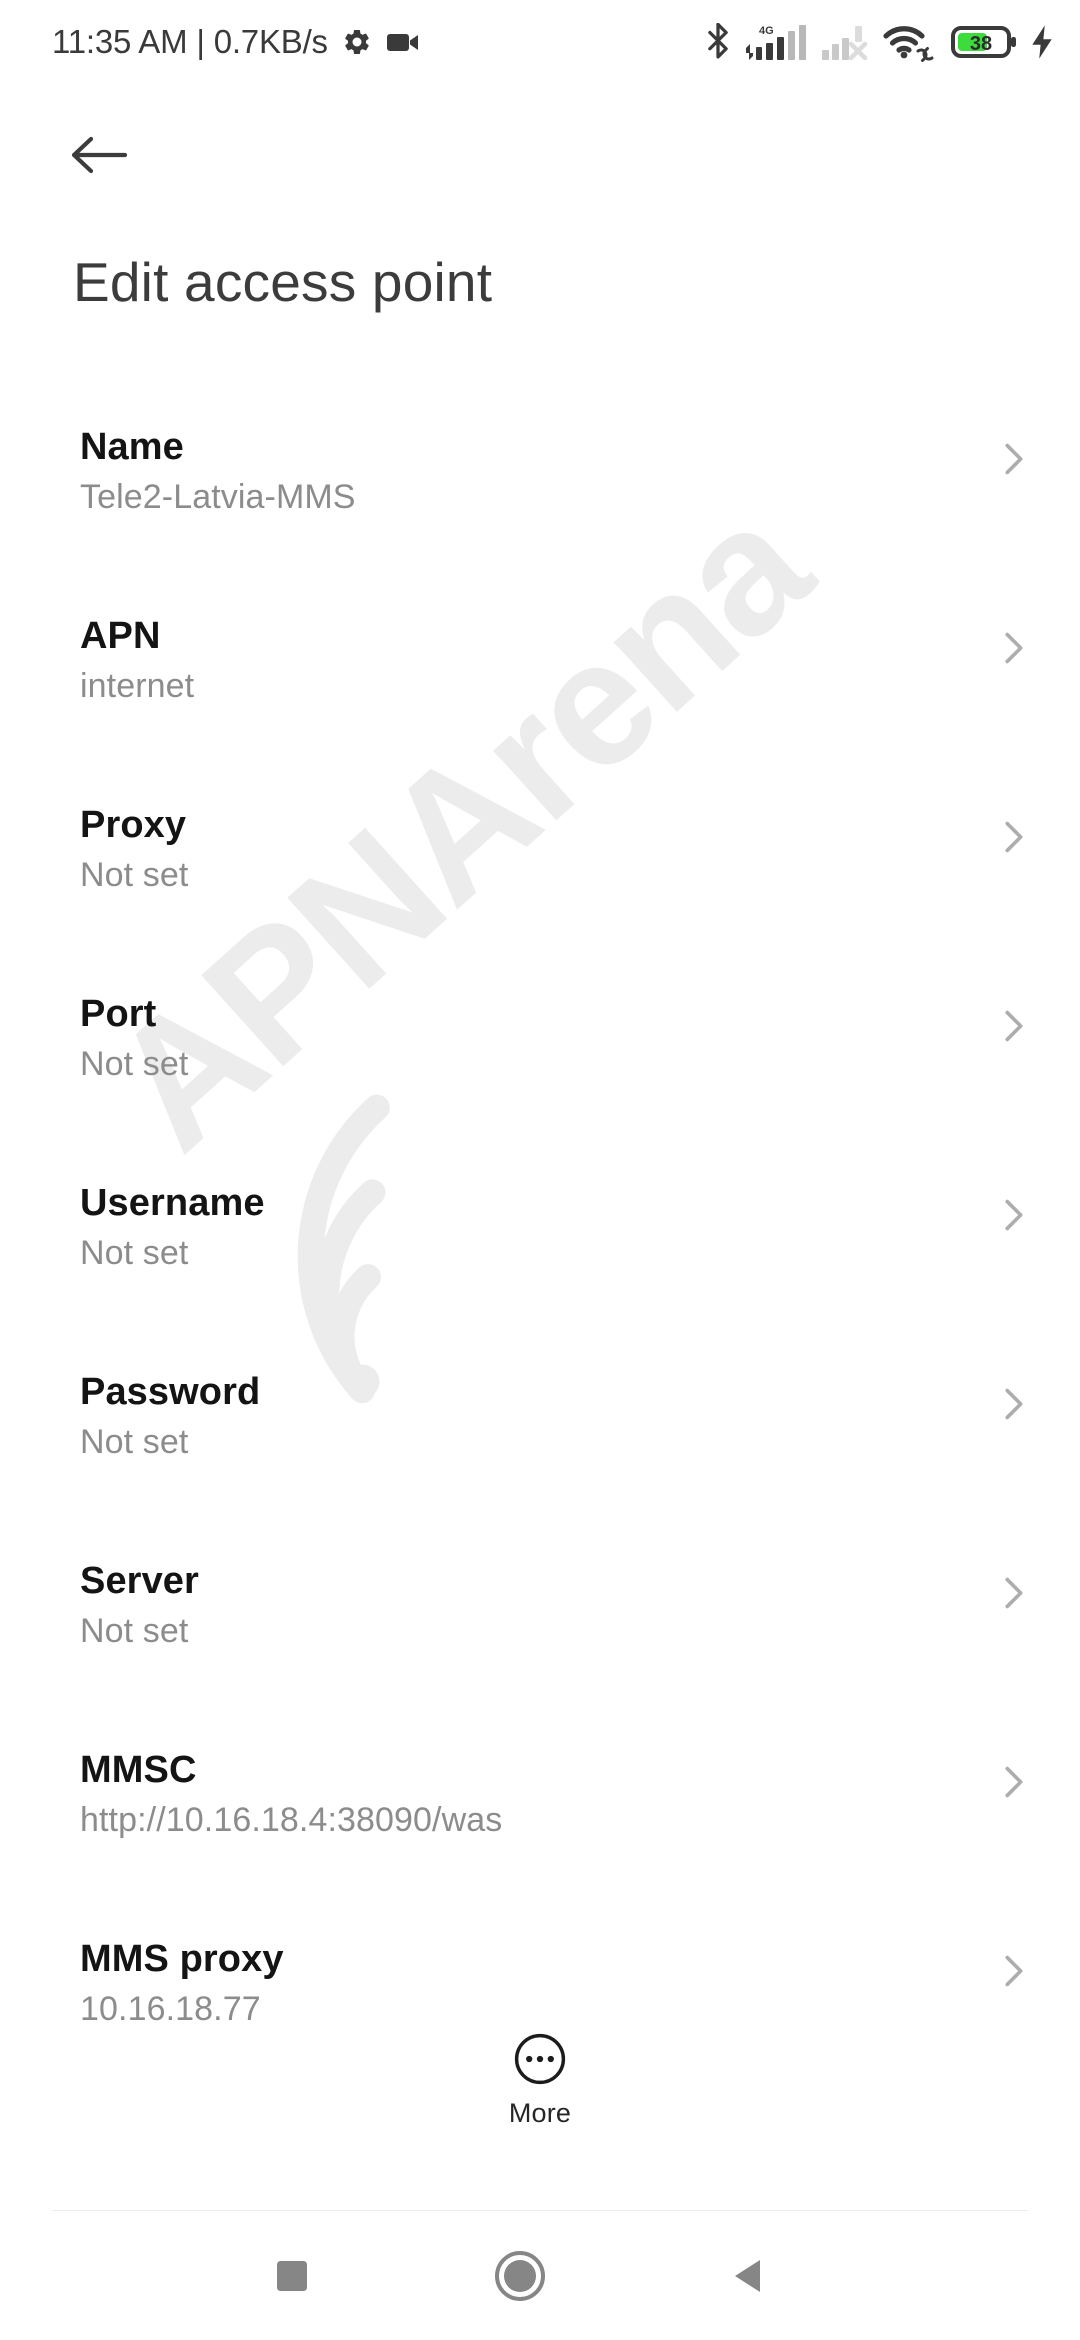  I want to click on wifi-icon, so click(908, 44).